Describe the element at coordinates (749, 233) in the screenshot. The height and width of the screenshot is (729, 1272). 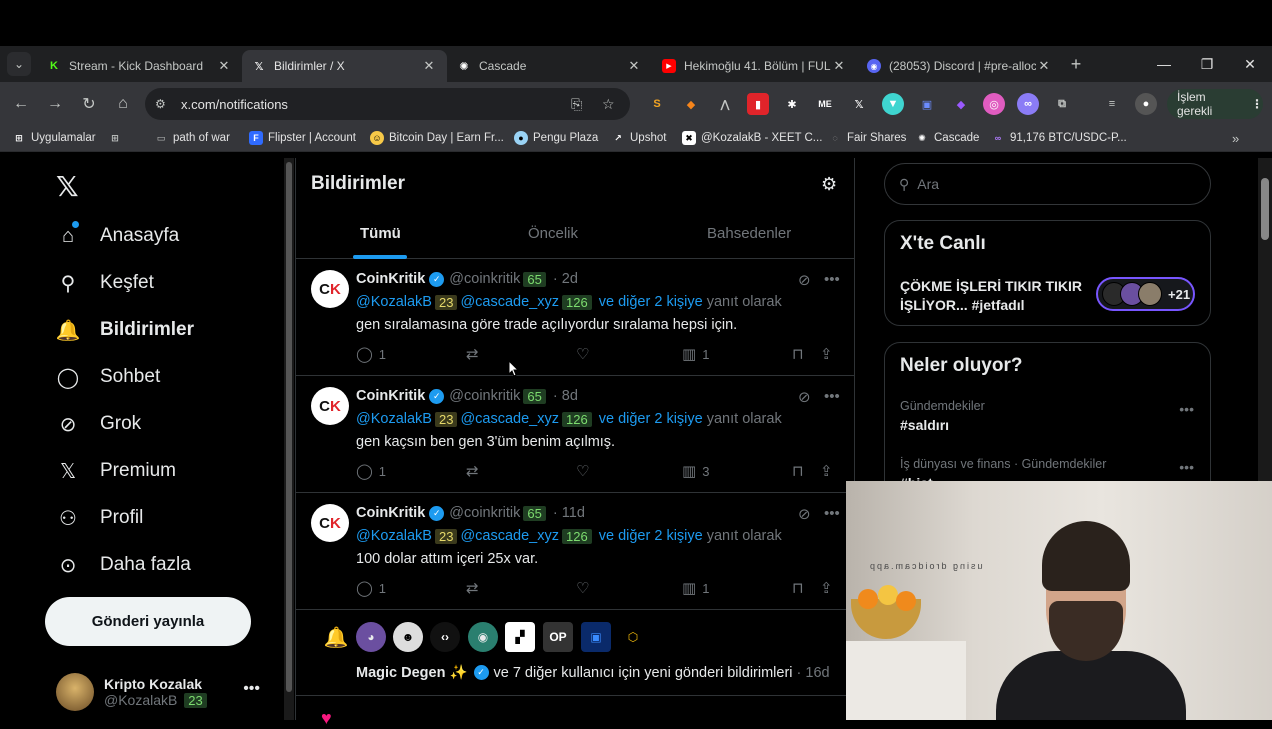
I see `tab-mentions: Bahsedenler` at that location.